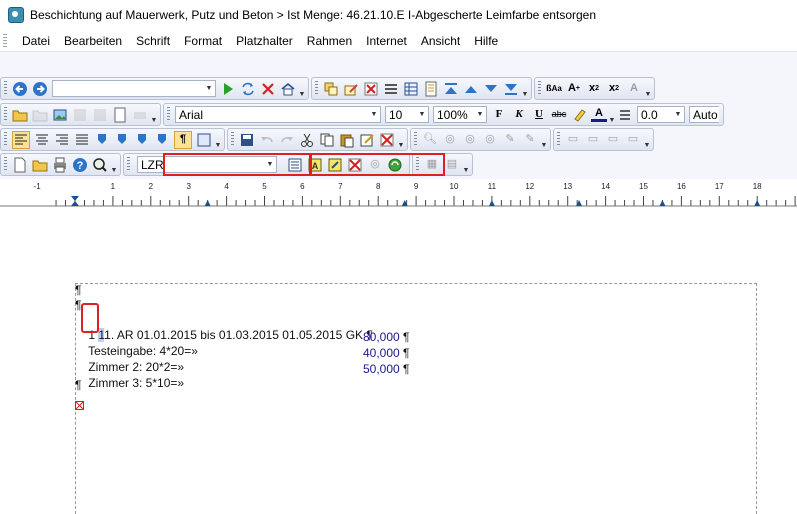 The width and height of the screenshot is (797, 514). What do you see at coordinates (440, 41) in the screenshot?
I see `menu-ansicht: Ansicht` at bounding box center [440, 41].